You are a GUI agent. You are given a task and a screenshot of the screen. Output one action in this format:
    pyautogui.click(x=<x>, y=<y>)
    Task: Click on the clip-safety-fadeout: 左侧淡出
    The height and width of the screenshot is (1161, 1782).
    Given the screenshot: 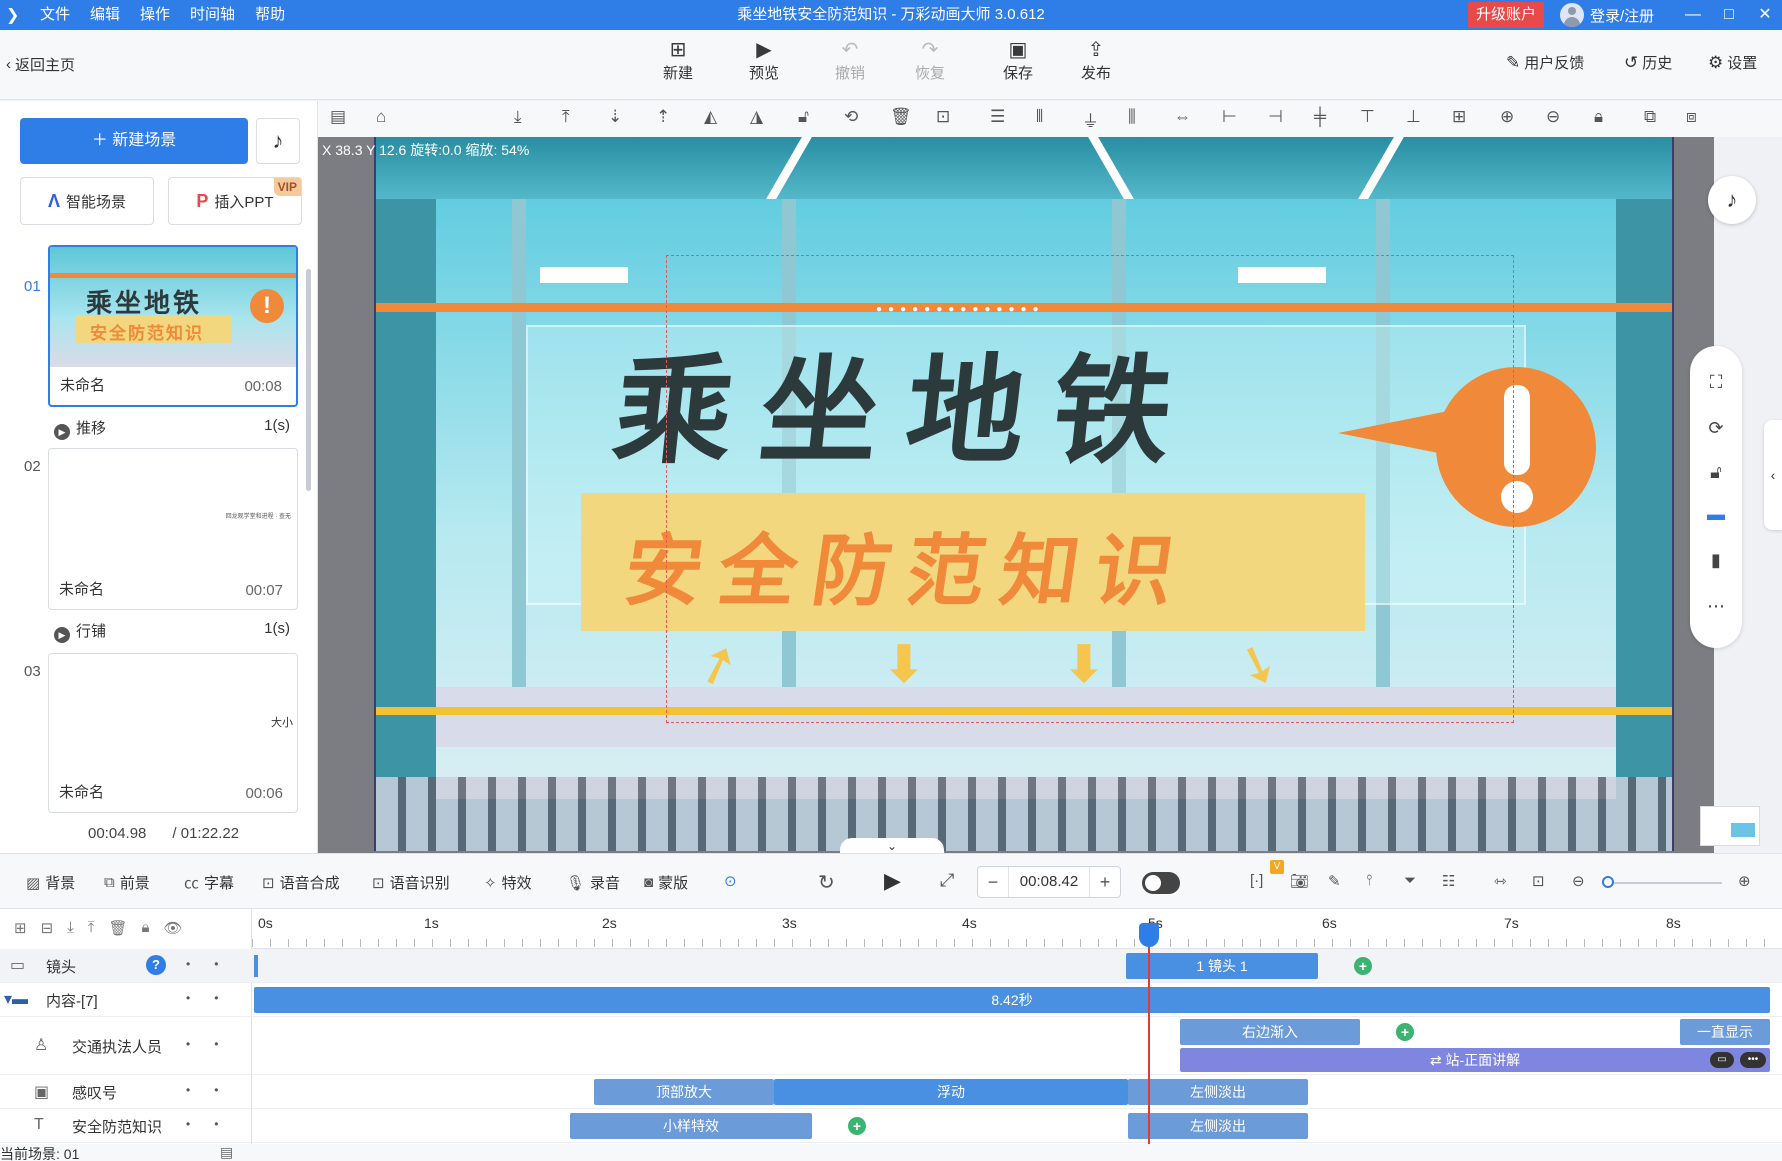 What is the action you would take?
    pyautogui.click(x=1218, y=1126)
    